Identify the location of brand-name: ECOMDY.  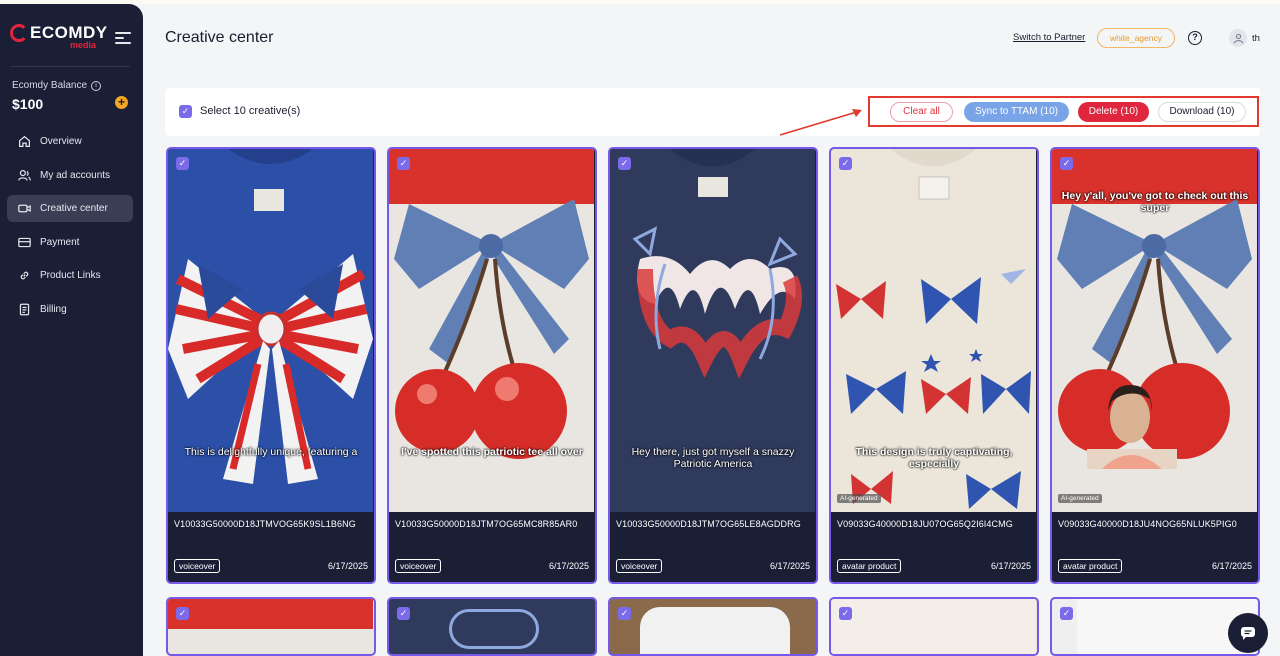
(69, 32).